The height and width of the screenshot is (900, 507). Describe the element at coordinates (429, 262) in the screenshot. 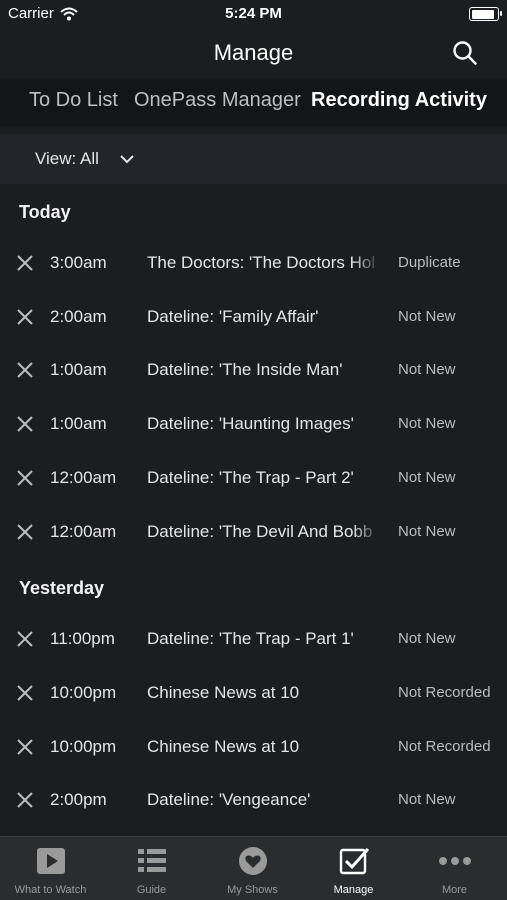

I see `row-status: Duplicate` at that location.